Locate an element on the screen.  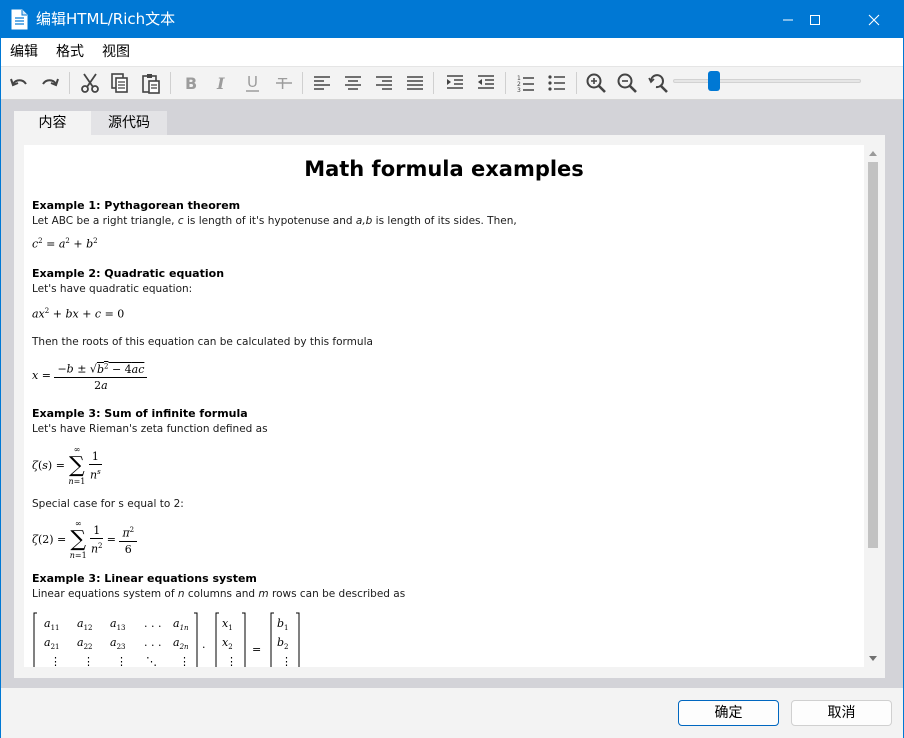
align-justify-button is located at coordinates (415, 83).